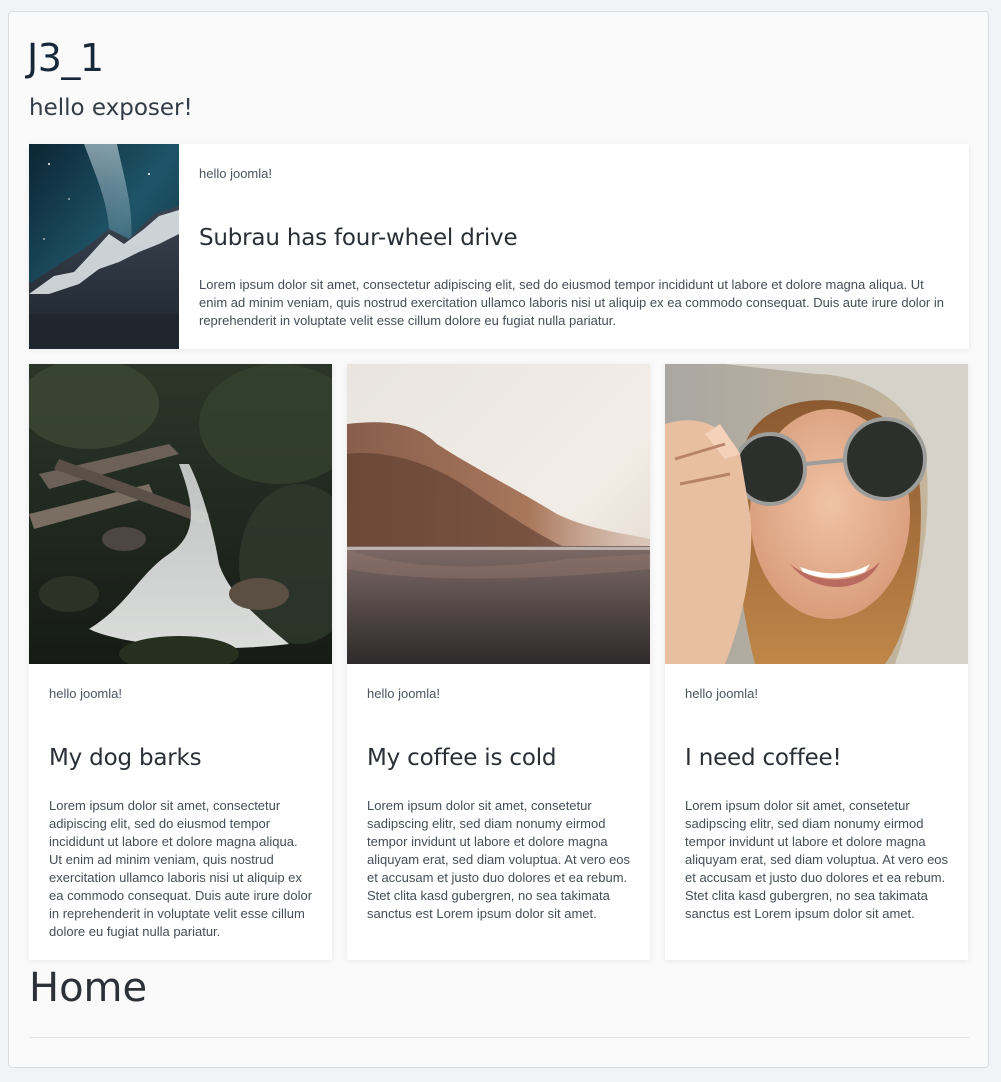  What do you see at coordinates (180, 514) in the screenshot?
I see `forest-waterfall-image` at bounding box center [180, 514].